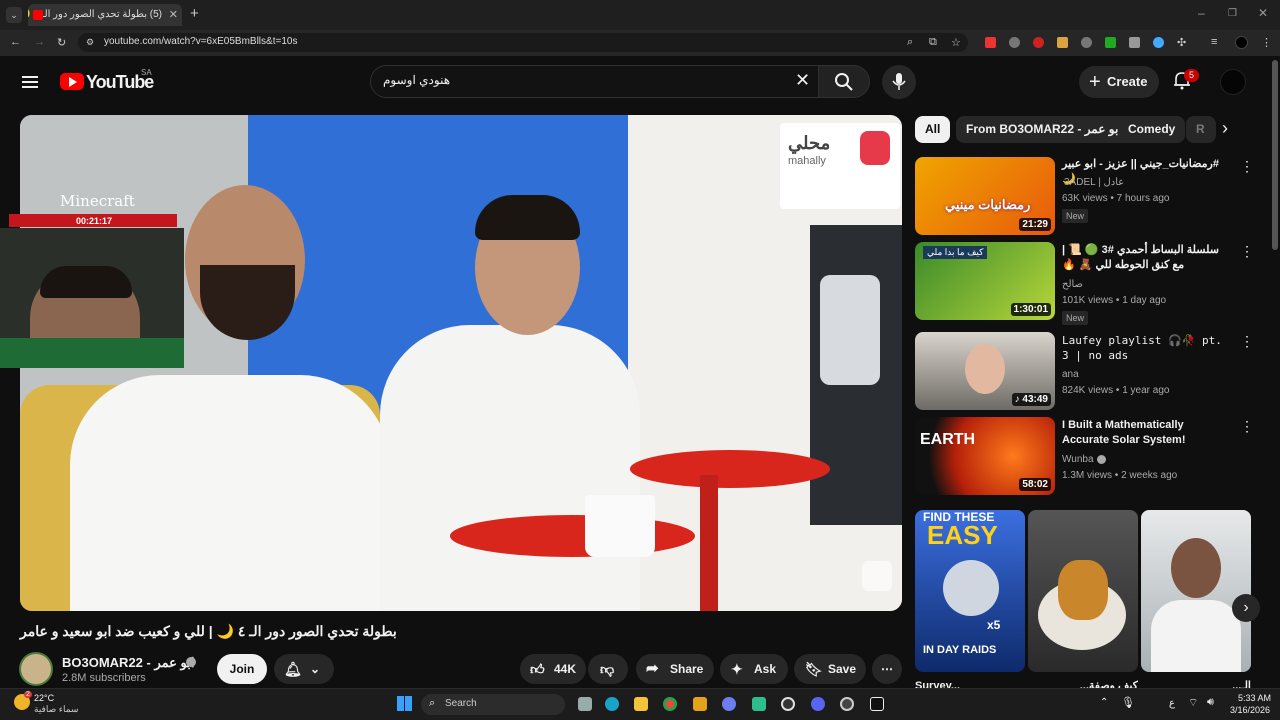  I want to click on more-actions-button: ⋯, so click(887, 669).